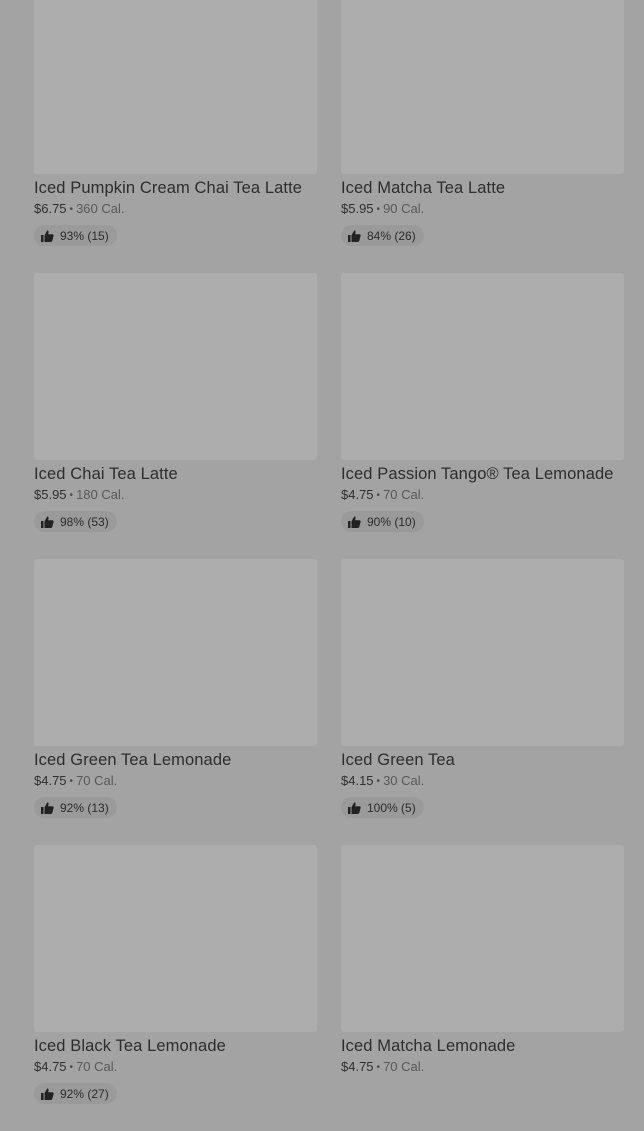 The height and width of the screenshot is (1131, 644). I want to click on rating-badge: 92% (27), so click(75, 1093).